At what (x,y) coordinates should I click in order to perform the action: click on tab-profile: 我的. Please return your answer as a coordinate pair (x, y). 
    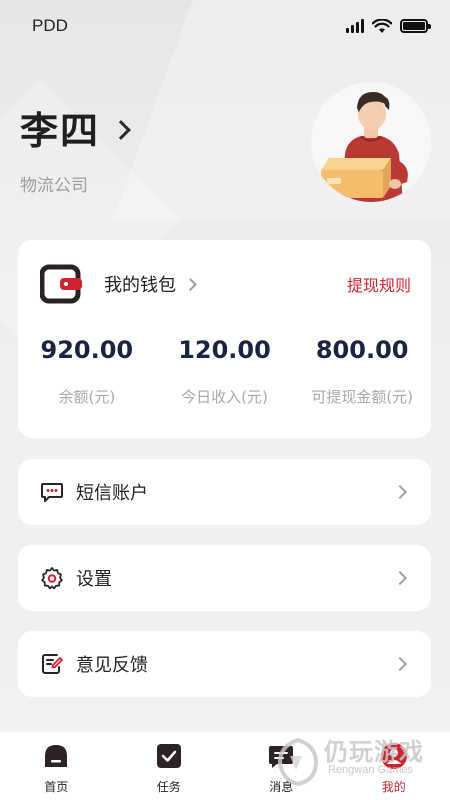
    Looking at the image, I should click on (394, 766).